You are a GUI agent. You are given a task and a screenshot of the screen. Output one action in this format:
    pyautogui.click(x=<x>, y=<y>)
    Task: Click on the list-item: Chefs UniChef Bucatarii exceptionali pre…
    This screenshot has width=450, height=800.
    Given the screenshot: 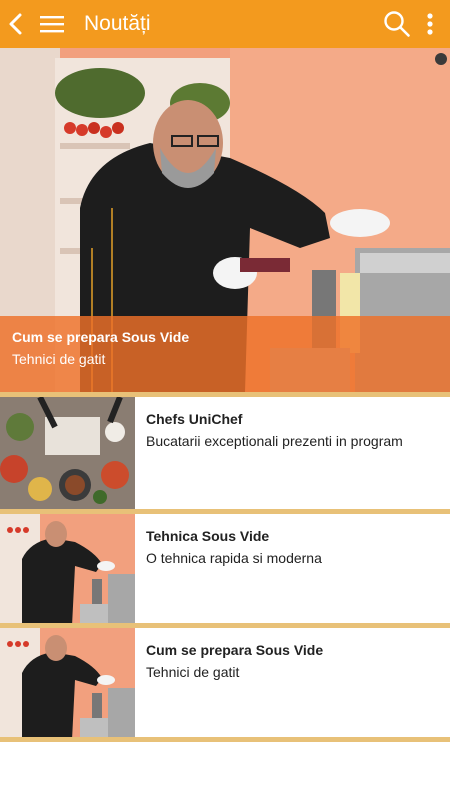 What is the action you would take?
    pyautogui.click(x=225, y=453)
    